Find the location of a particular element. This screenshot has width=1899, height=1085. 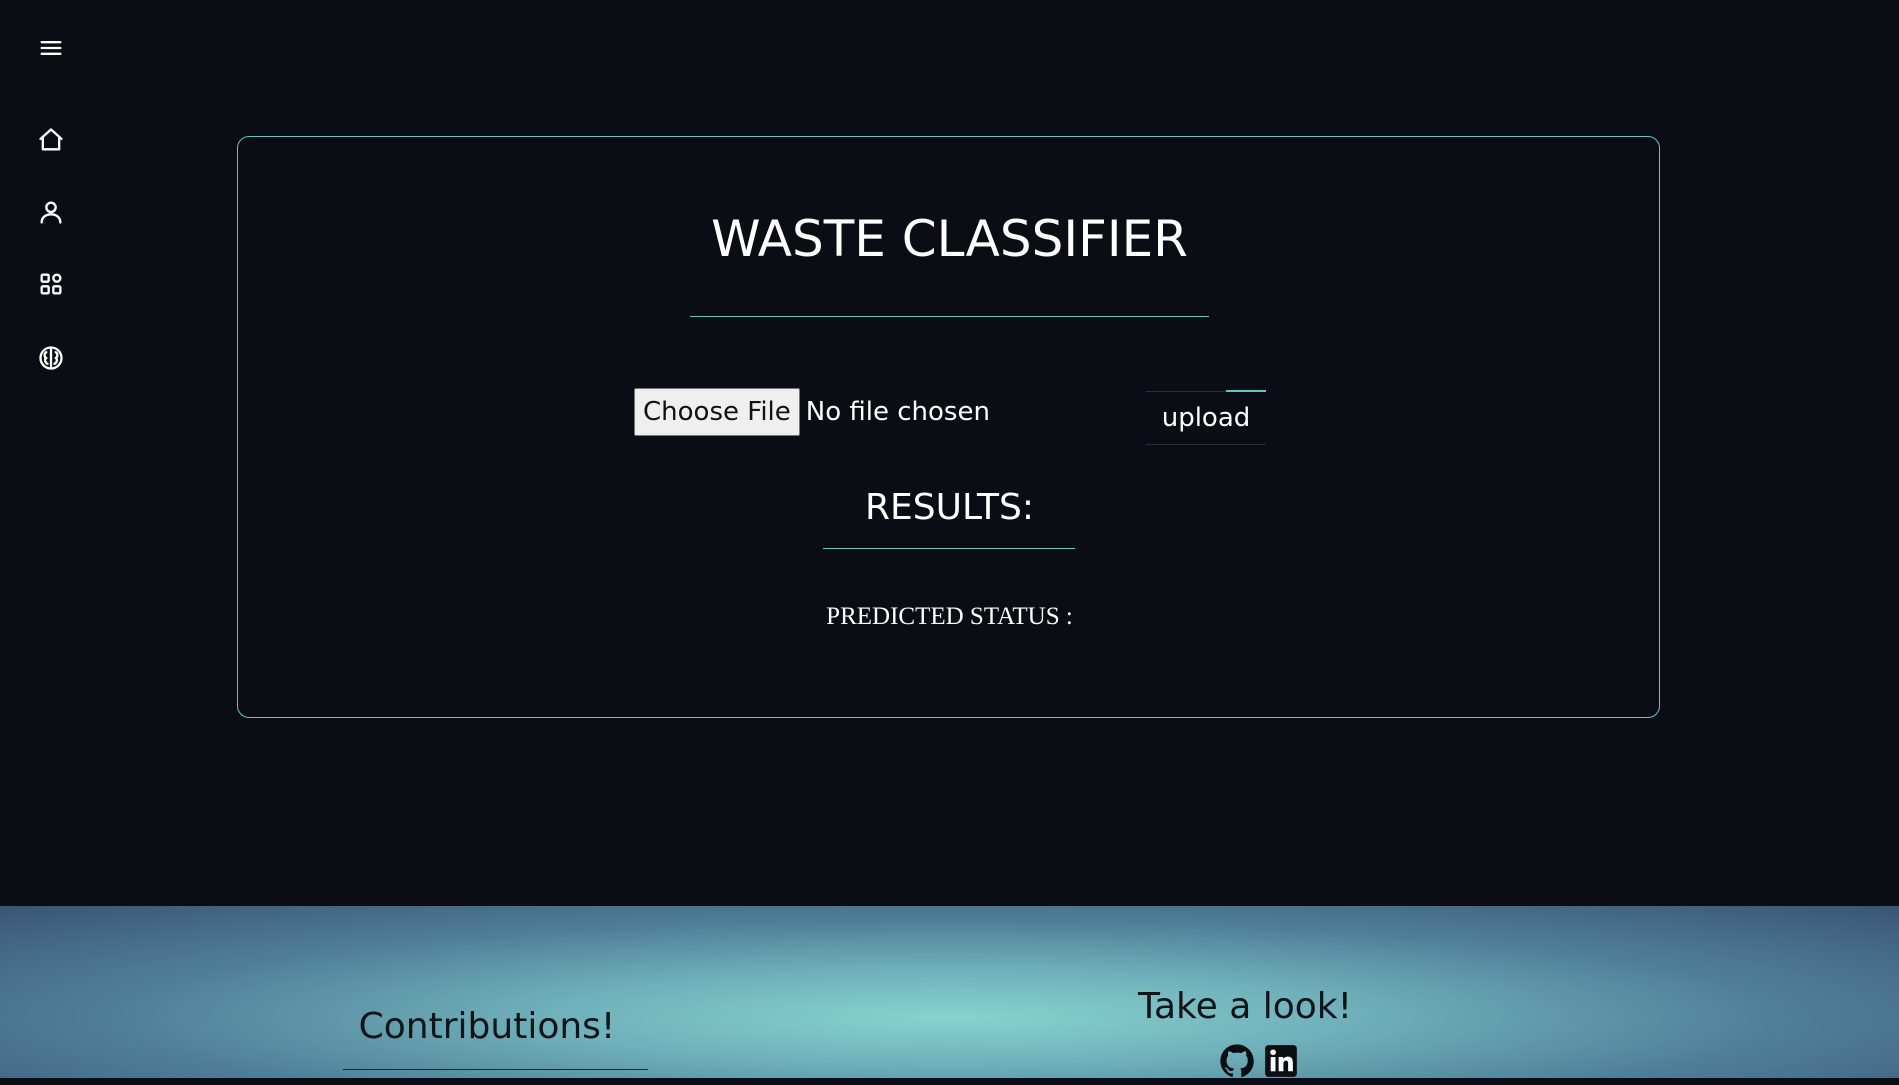

predicted-status-label: PREDICTED STATUS : is located at coordinates (949, 616).